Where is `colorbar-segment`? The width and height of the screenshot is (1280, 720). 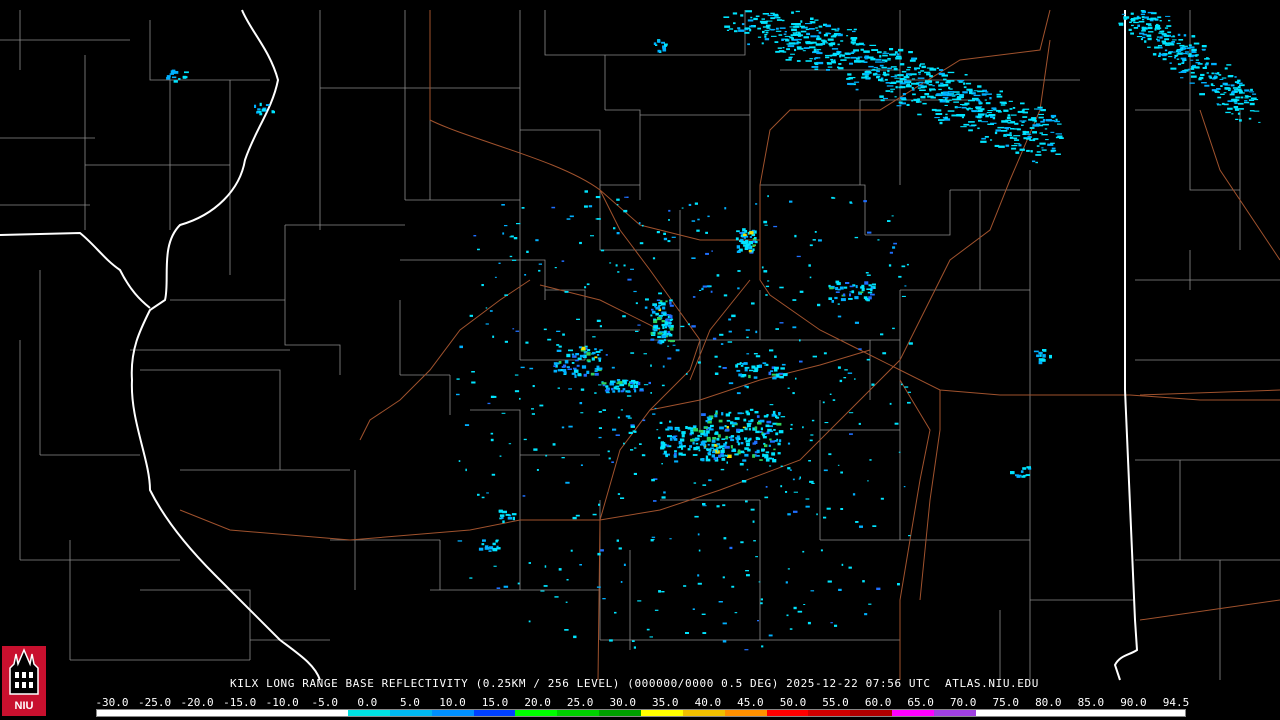
colorbar-segment is located at coordinates (243, 713).